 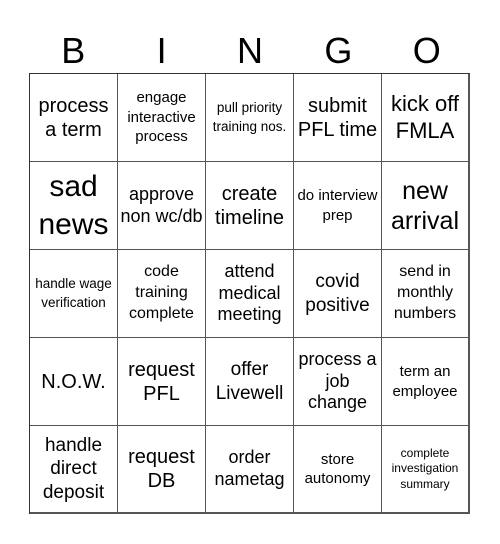 What do you see at coordinates (250, 382) in the screenshot?
I see `bingo-cell: offer Livewell` at bounding box center [250, 382].